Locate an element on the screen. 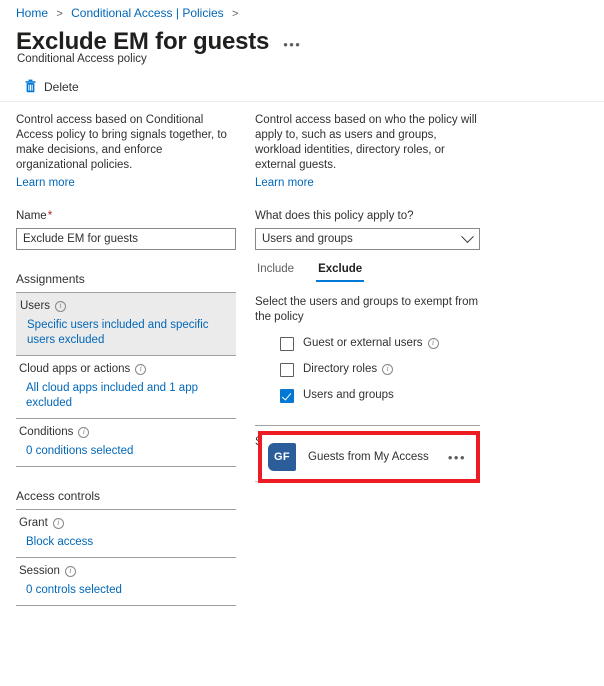 The image size is (604, 686). grant-label-row: Grant is located at coordinates (126, 523).